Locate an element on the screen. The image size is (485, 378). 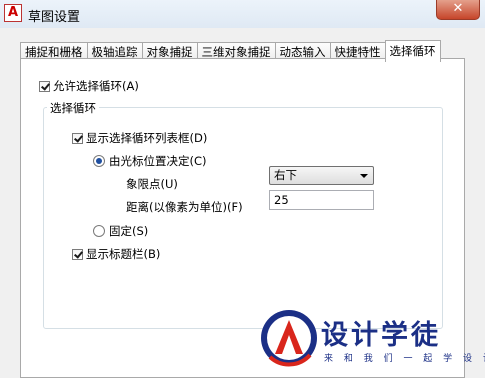
show-title-bar-label: 显示标题栏(B) is located at coordinates (123, 254).